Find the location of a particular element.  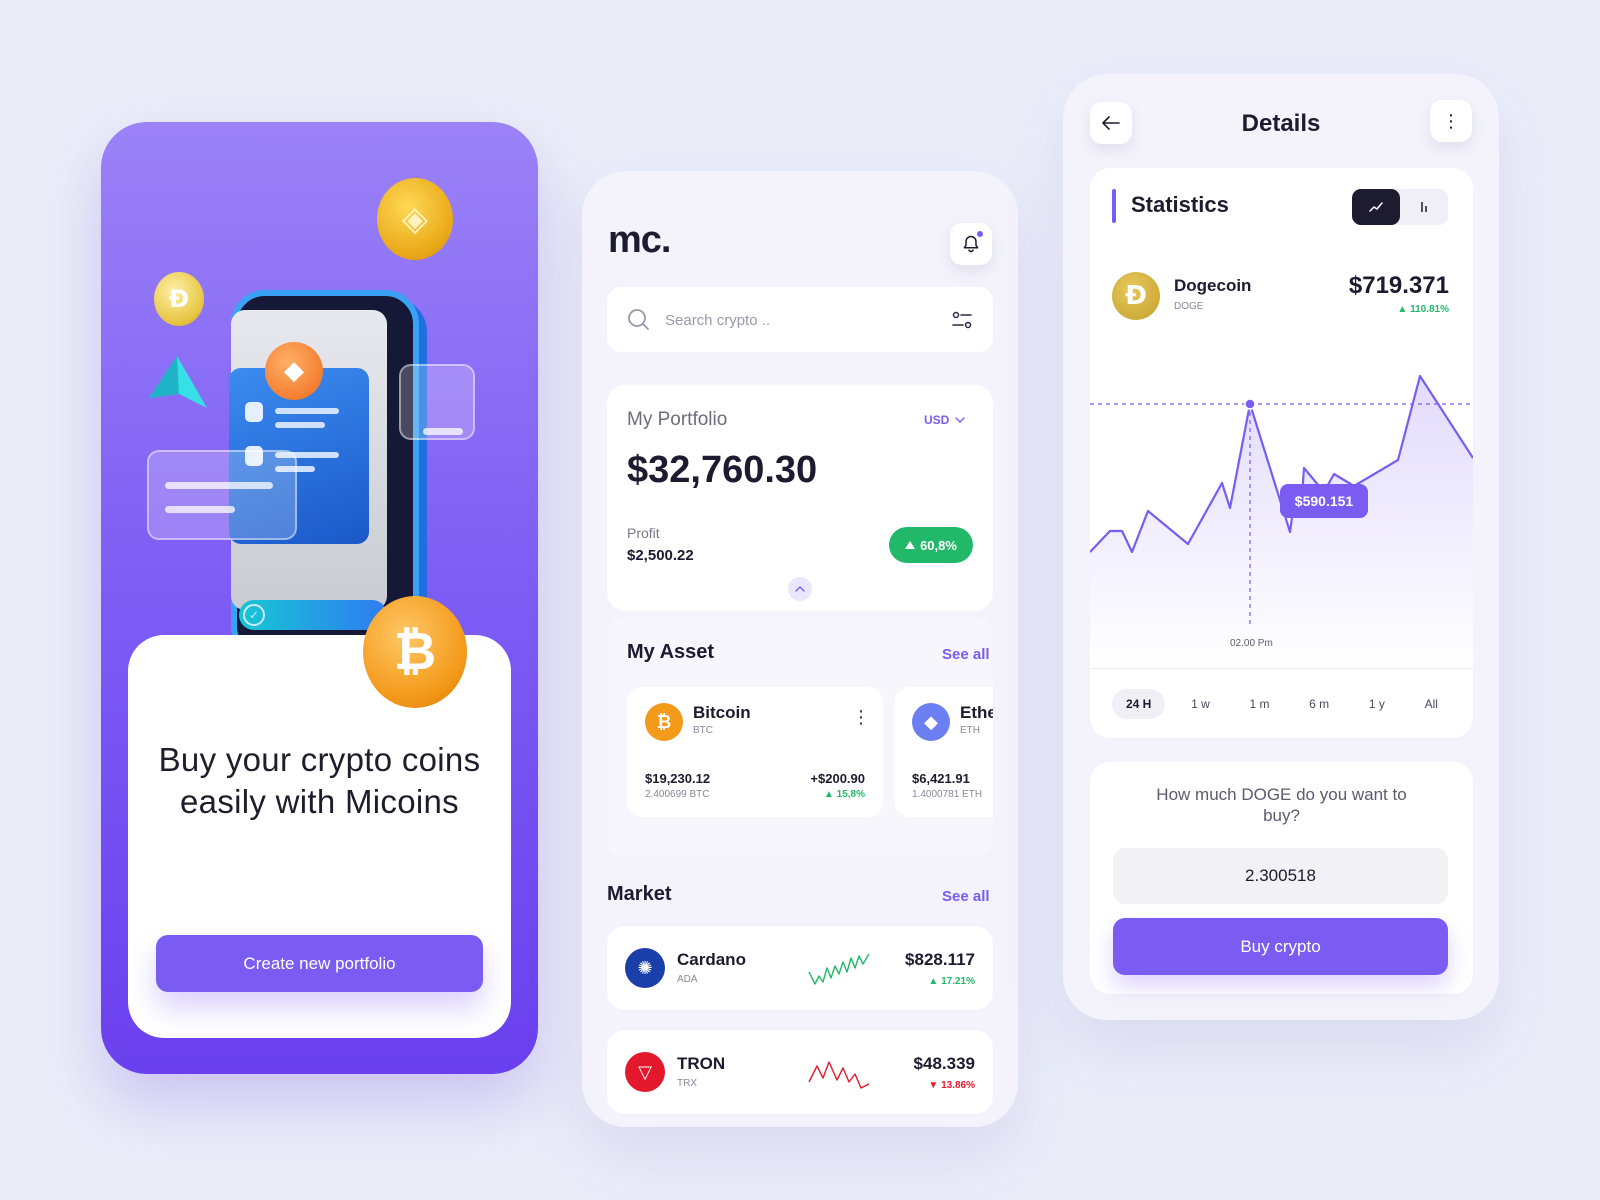

my-asset-title: My Asset is located at coordinates (671, 652).